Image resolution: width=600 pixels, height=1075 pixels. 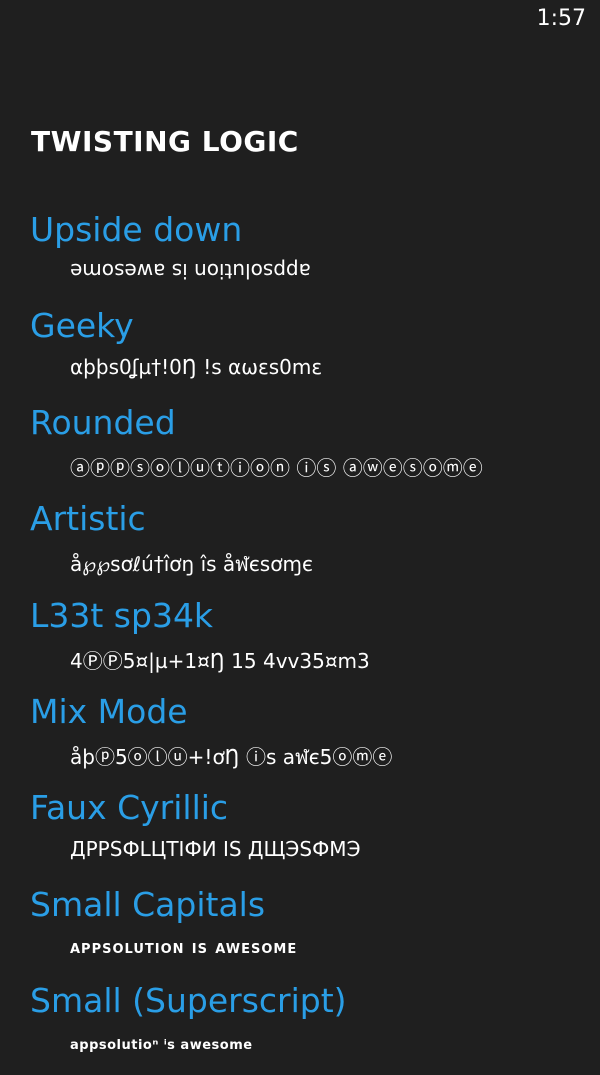 I want to click on list-item-faux-cyrillic: Faux Cyrillic ДРРЅФLЦТІФИ ІЅ ДЩЭЅФМЭ, so click(x=300, y=833).